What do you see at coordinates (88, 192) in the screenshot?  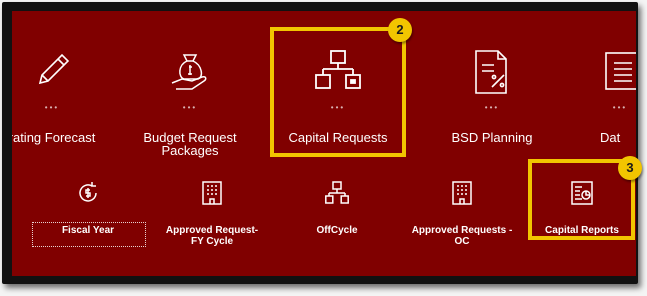 I see `refresh-dollar-icon` at bounding box center [88, 192].